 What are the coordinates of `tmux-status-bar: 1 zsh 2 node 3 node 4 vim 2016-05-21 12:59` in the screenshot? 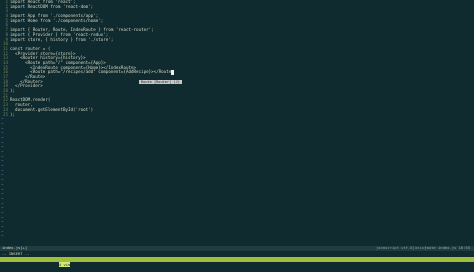 It's located at (237, 264).